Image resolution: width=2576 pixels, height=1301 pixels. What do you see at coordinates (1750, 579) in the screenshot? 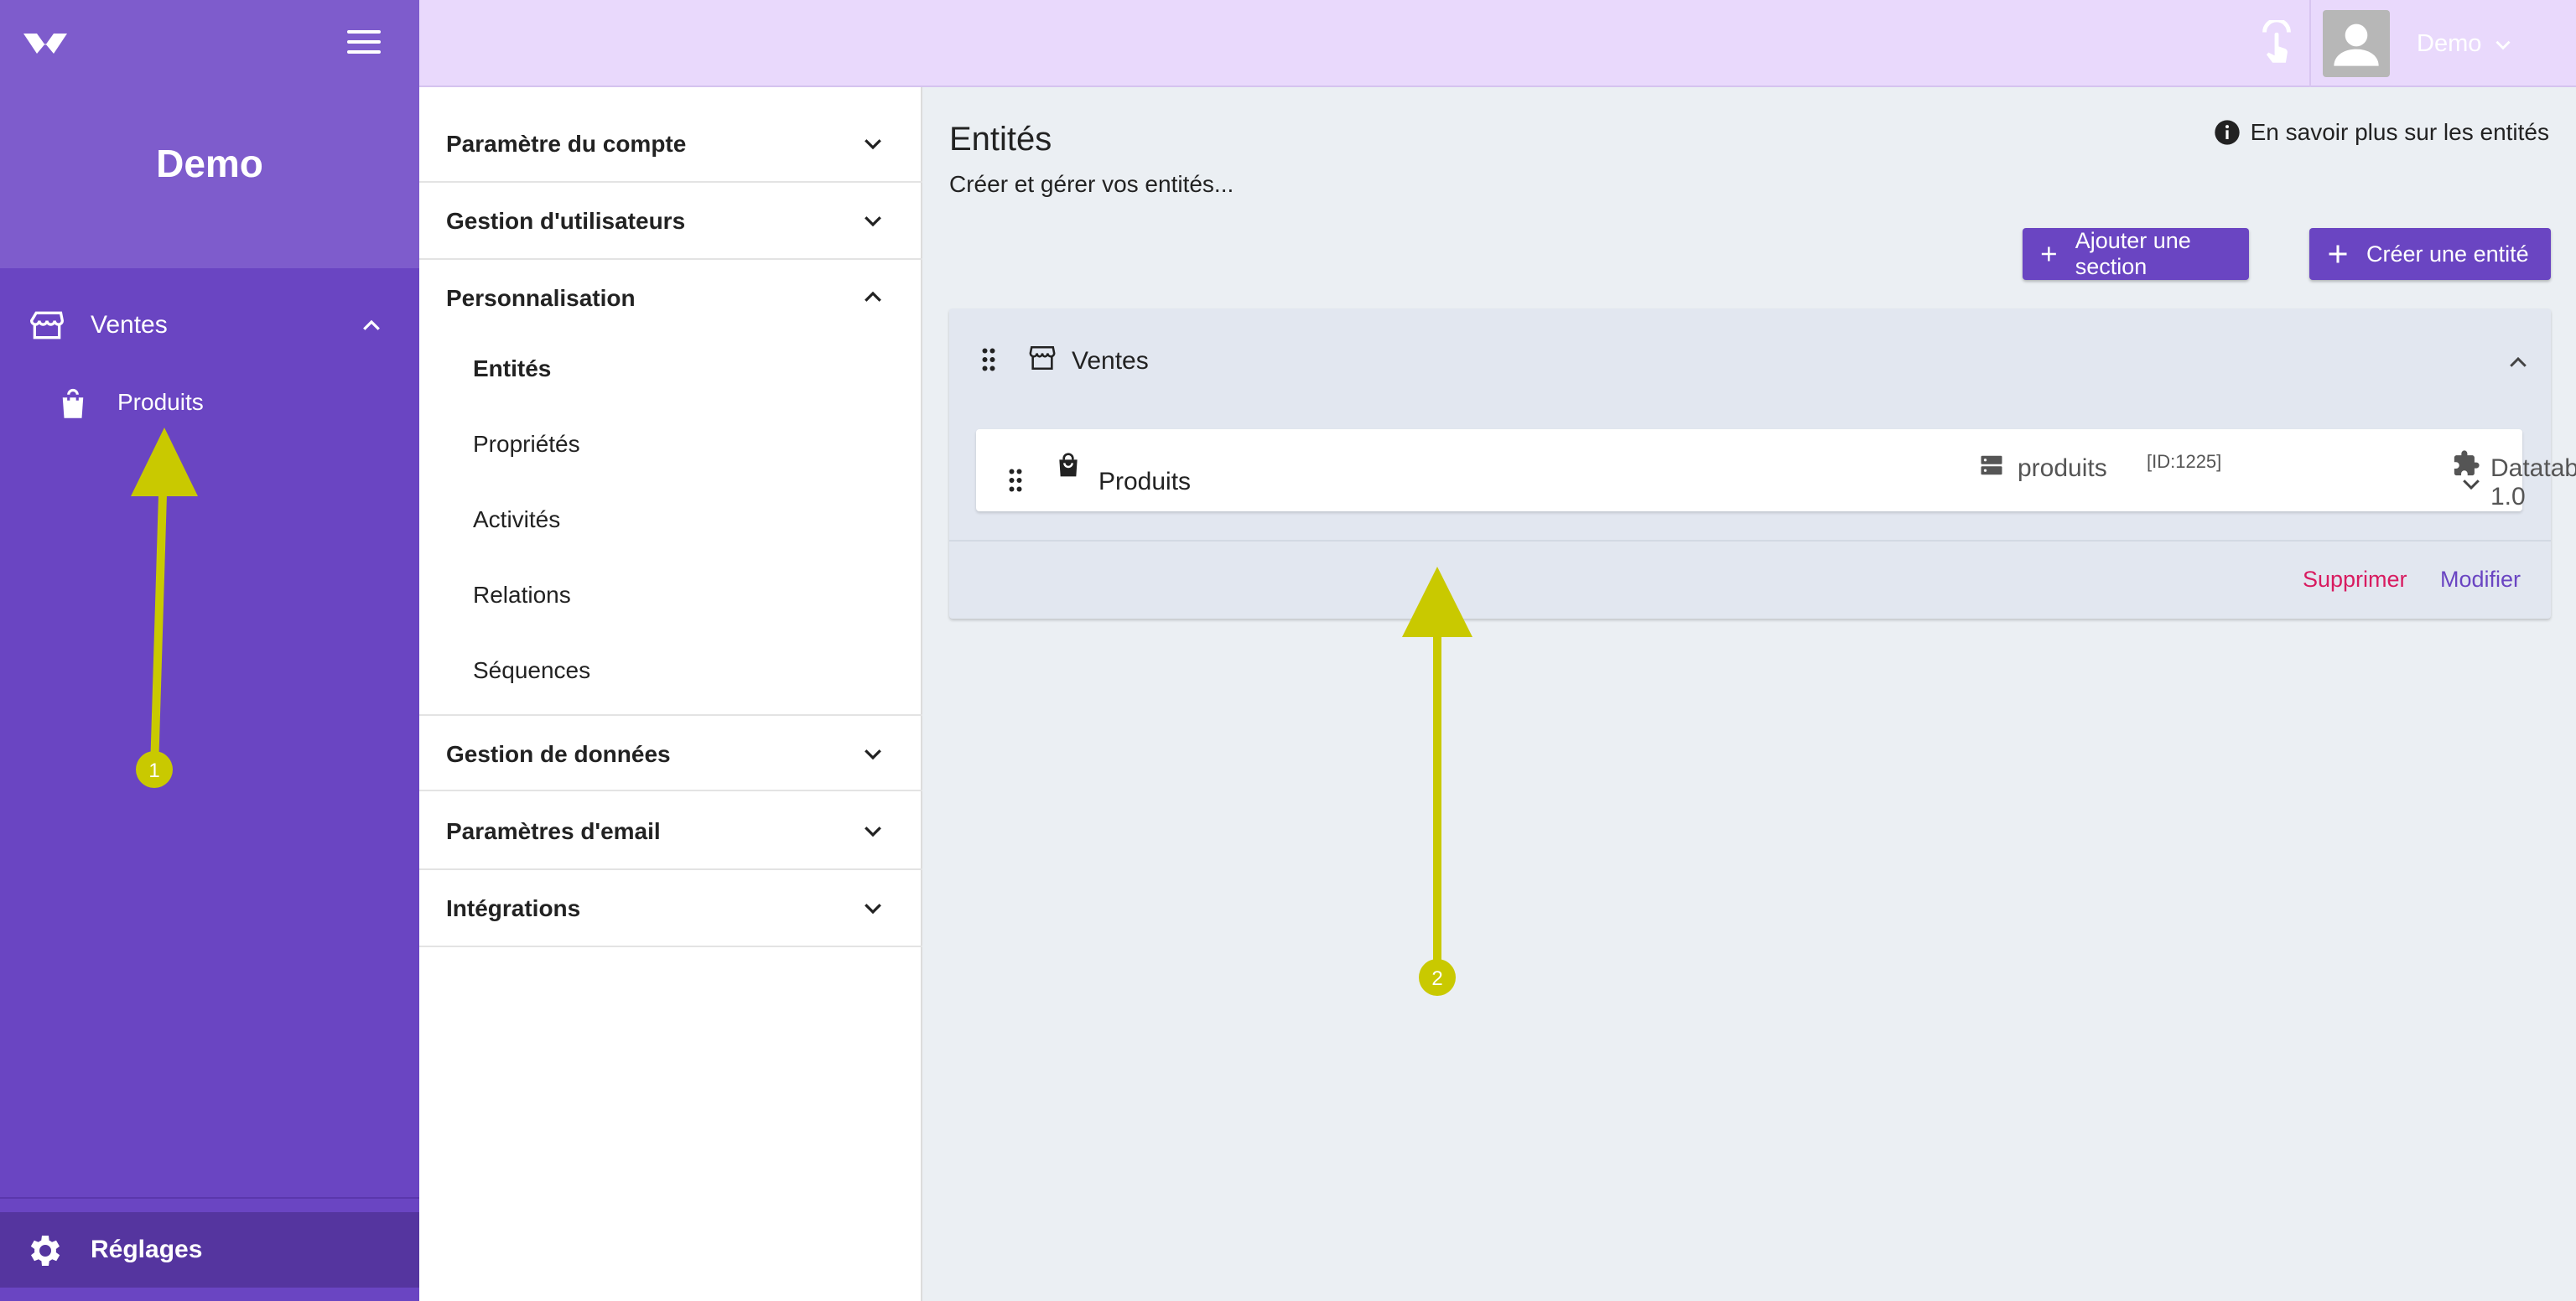
I see `section-footer: Supprimer Modifier` at bounding box center [1750, 579].